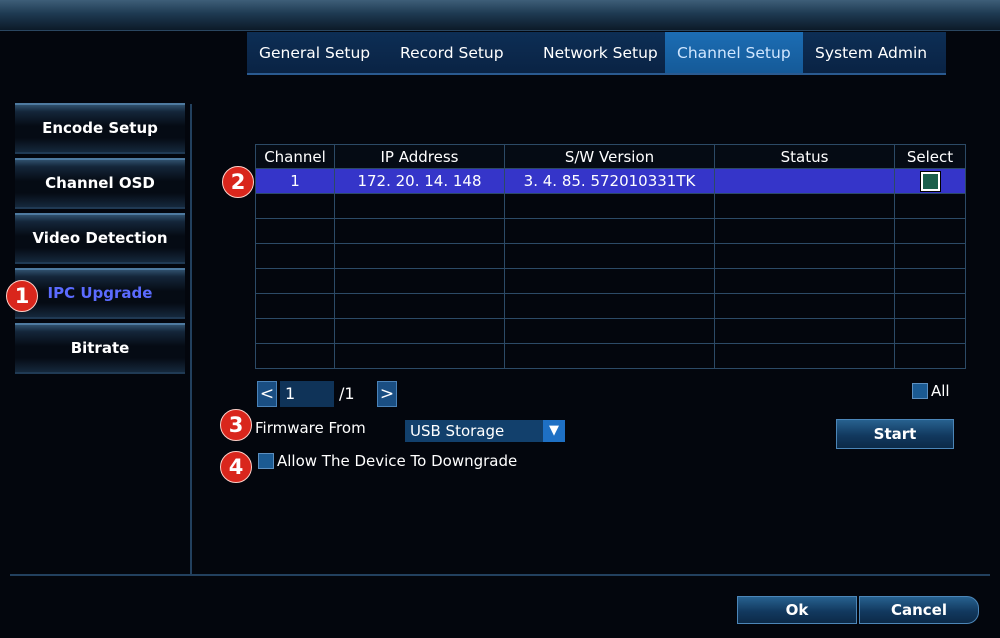 Image resolution: width=1000 pixels, height=638 pixels. I want to click on horizontal-divider, so click(500, 575).